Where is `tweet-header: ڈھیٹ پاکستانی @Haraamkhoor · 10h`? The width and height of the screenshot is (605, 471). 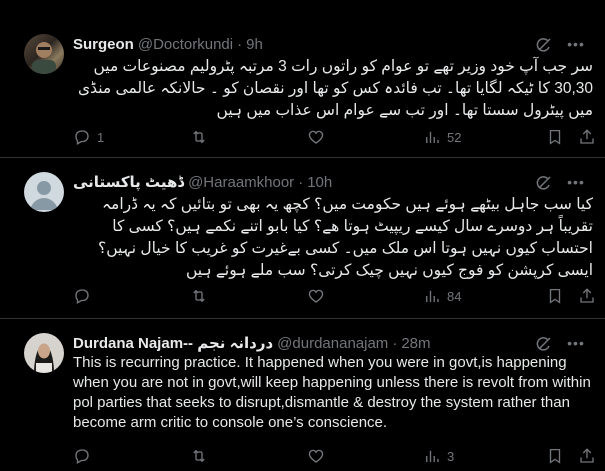 tweet-header: ڈھیٹ پاکستانی @Haraamkhoor · 10h is located at coordinates (202, 182).